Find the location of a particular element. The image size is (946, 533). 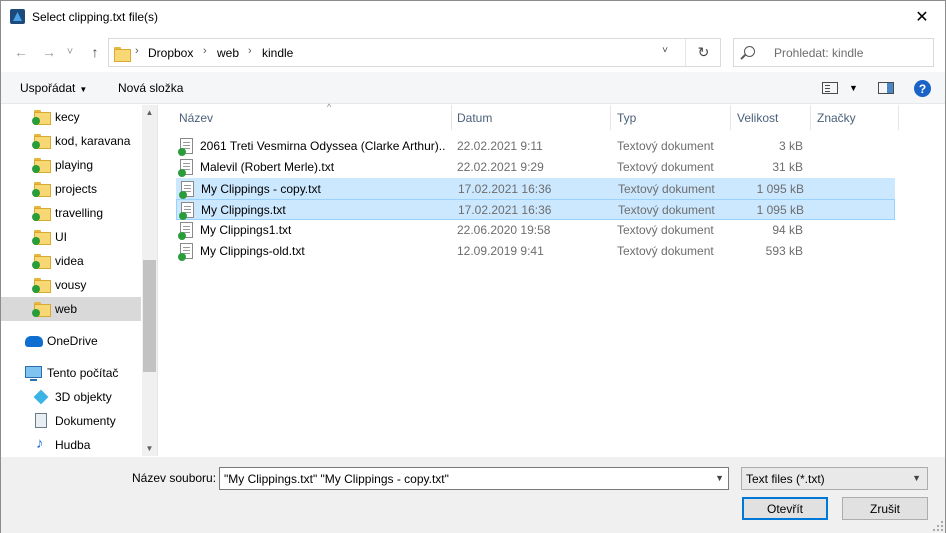

sidebar-item-label: projects is located at coordinates (76, 189).